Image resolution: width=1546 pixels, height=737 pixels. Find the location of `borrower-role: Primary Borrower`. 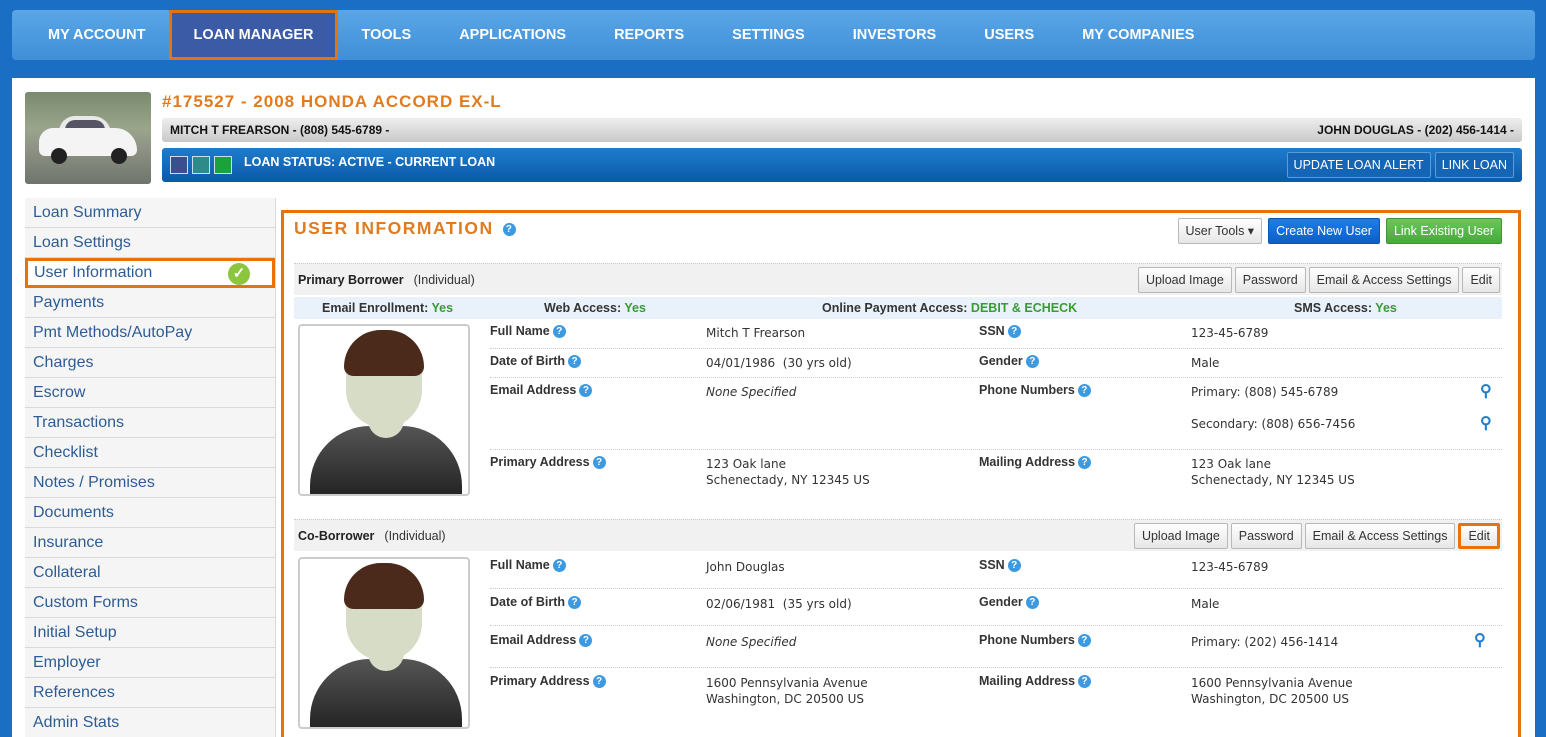

borrower-role: Primary Borrower is located at coordinates (351, 279).